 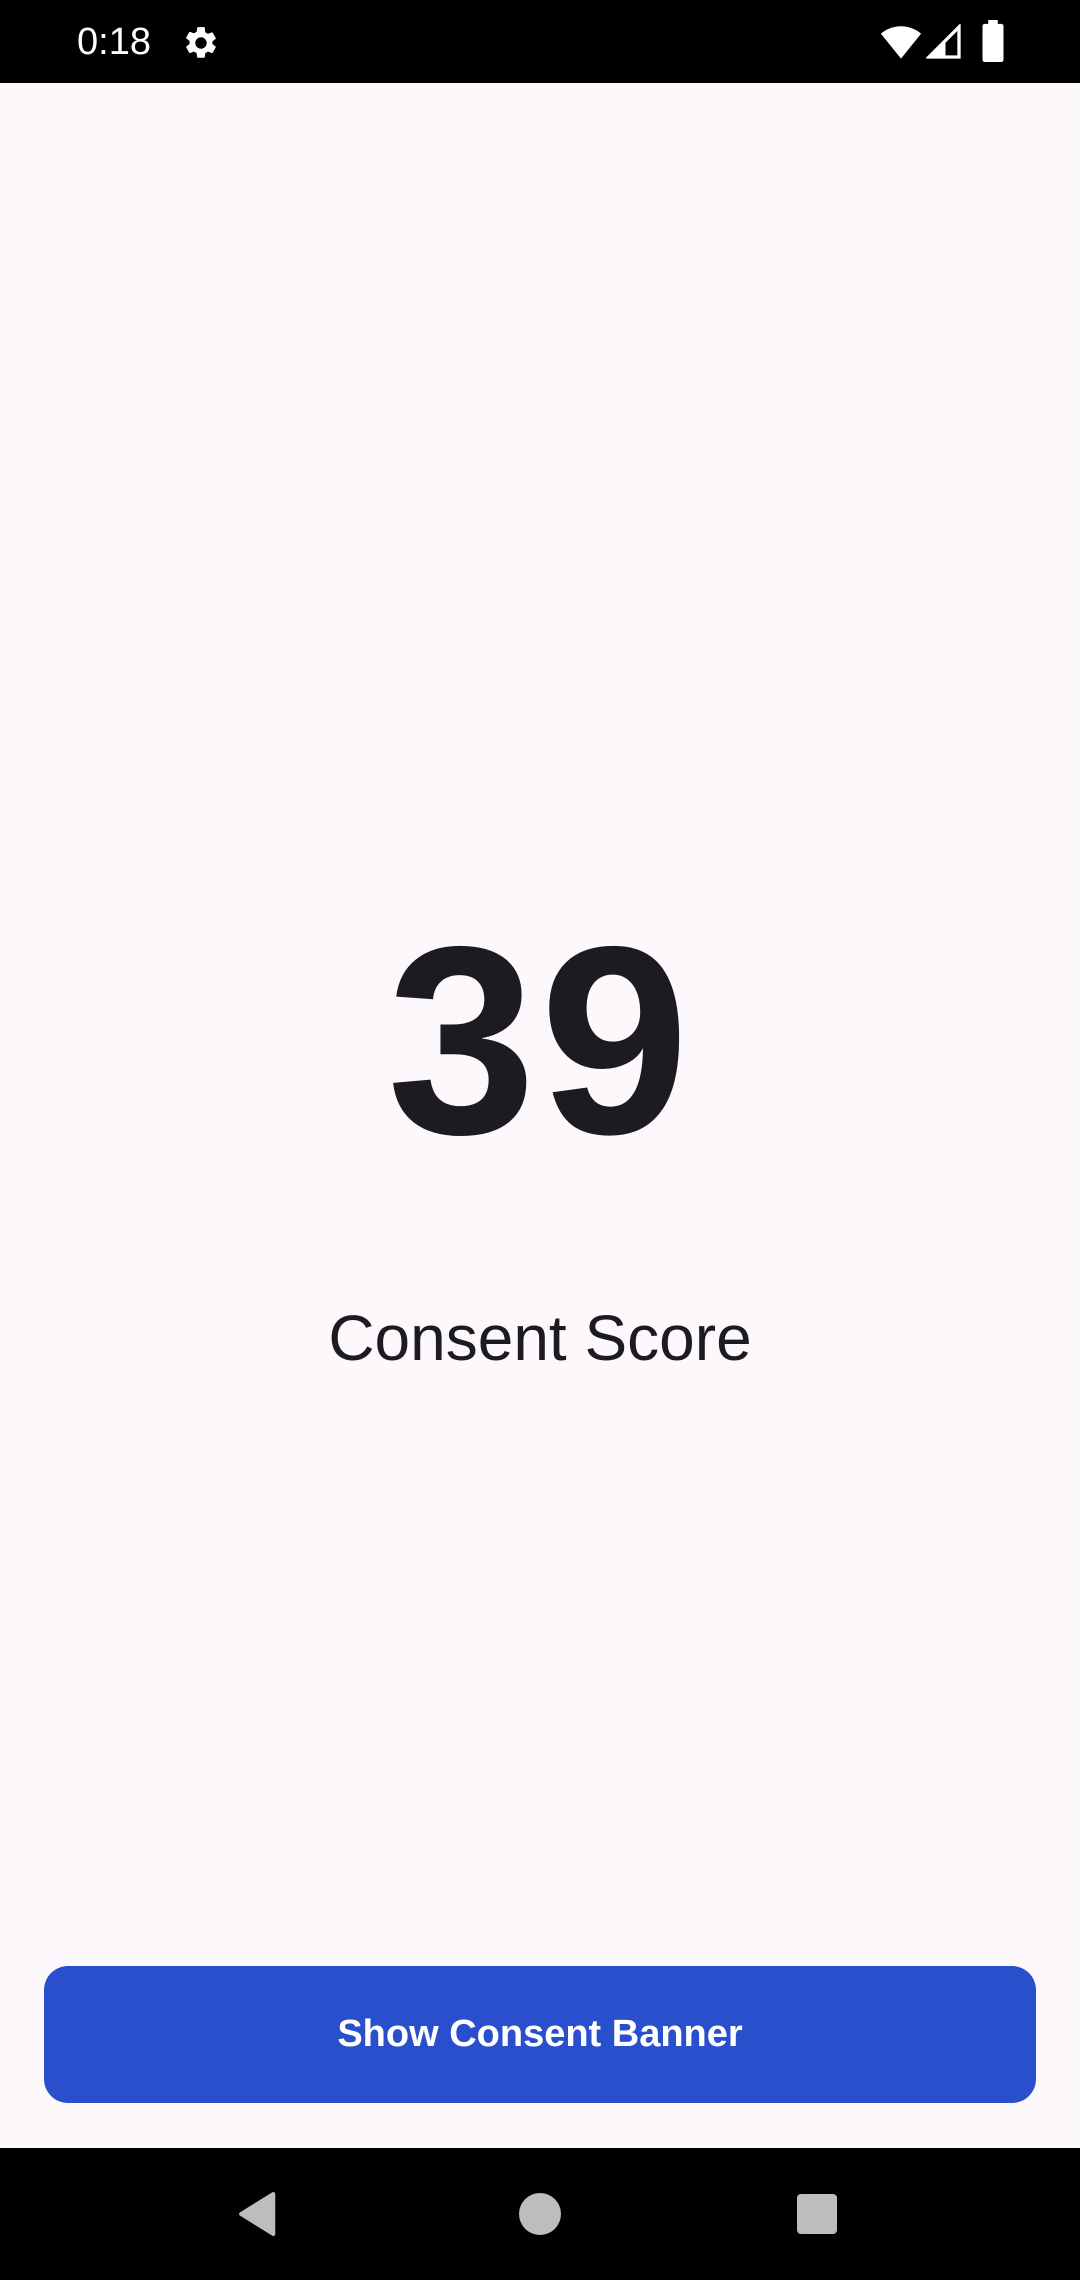 What do you see at coordinates (114, 42) in the screenshot?
I see `status-time: 0:18` at bounding box center [114, 42].